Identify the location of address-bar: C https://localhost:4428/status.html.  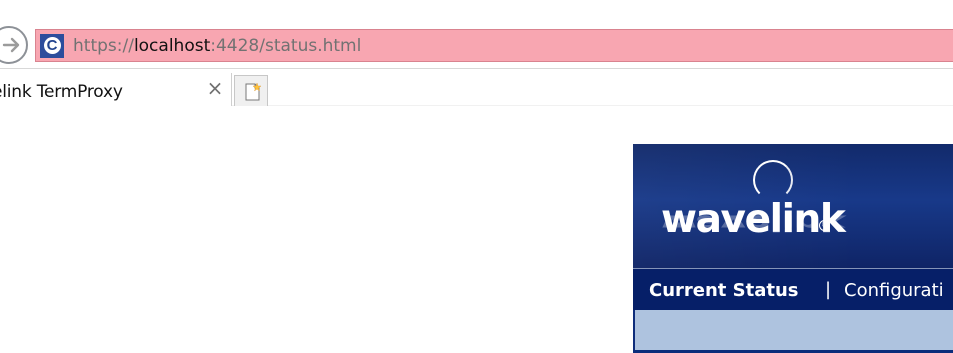
(494, 45).